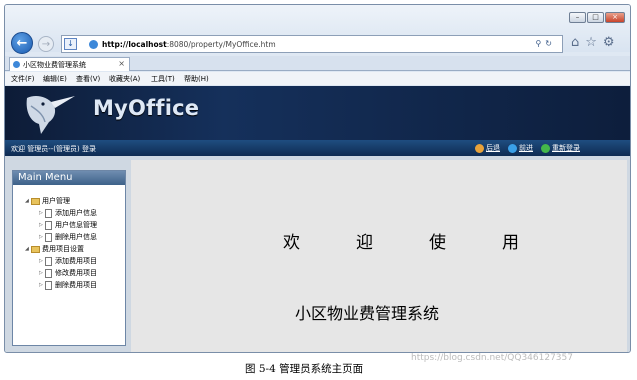 The width and height of the screenshot is (637, 380). What do you see at coordinates (196, 79) in the screenshot?
I see `menu-help: 帮助(H)` at bounding box center [196, 79].